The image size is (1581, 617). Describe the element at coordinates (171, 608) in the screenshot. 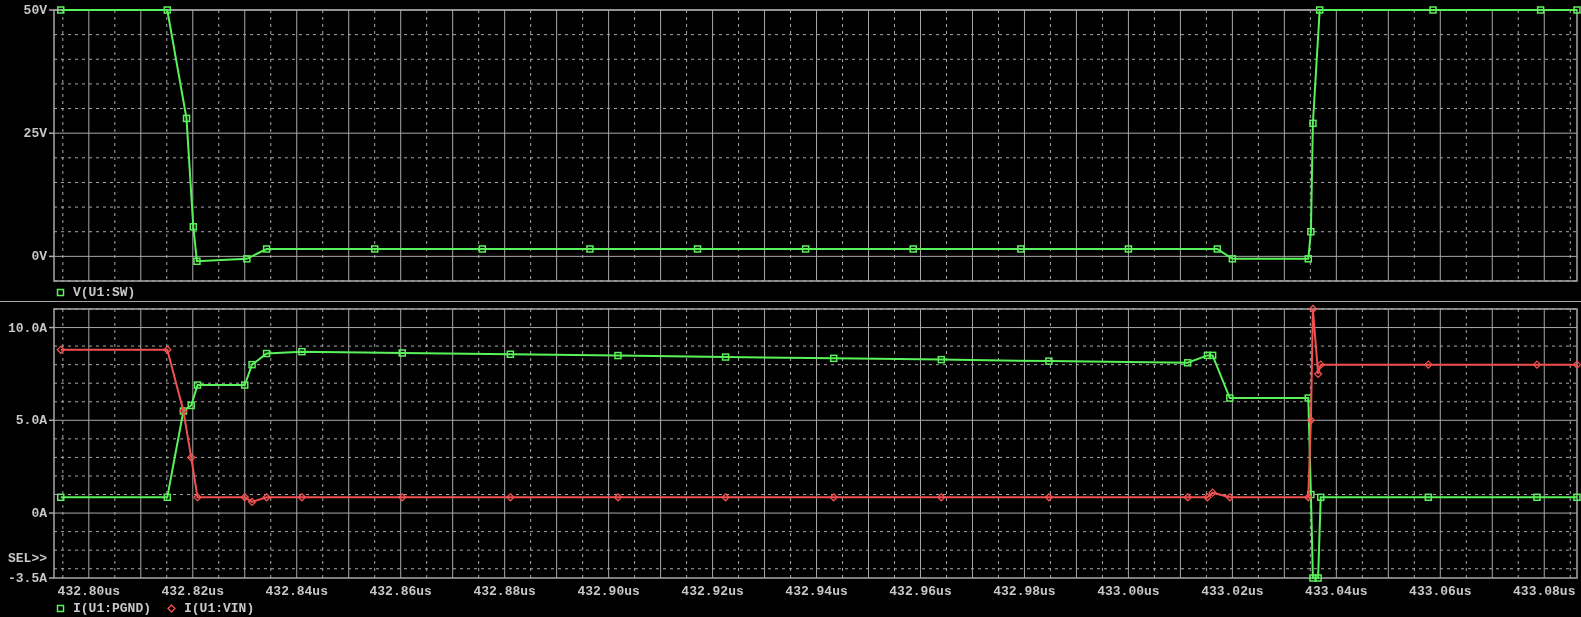

I see `diamond-marker-icon` at that location.